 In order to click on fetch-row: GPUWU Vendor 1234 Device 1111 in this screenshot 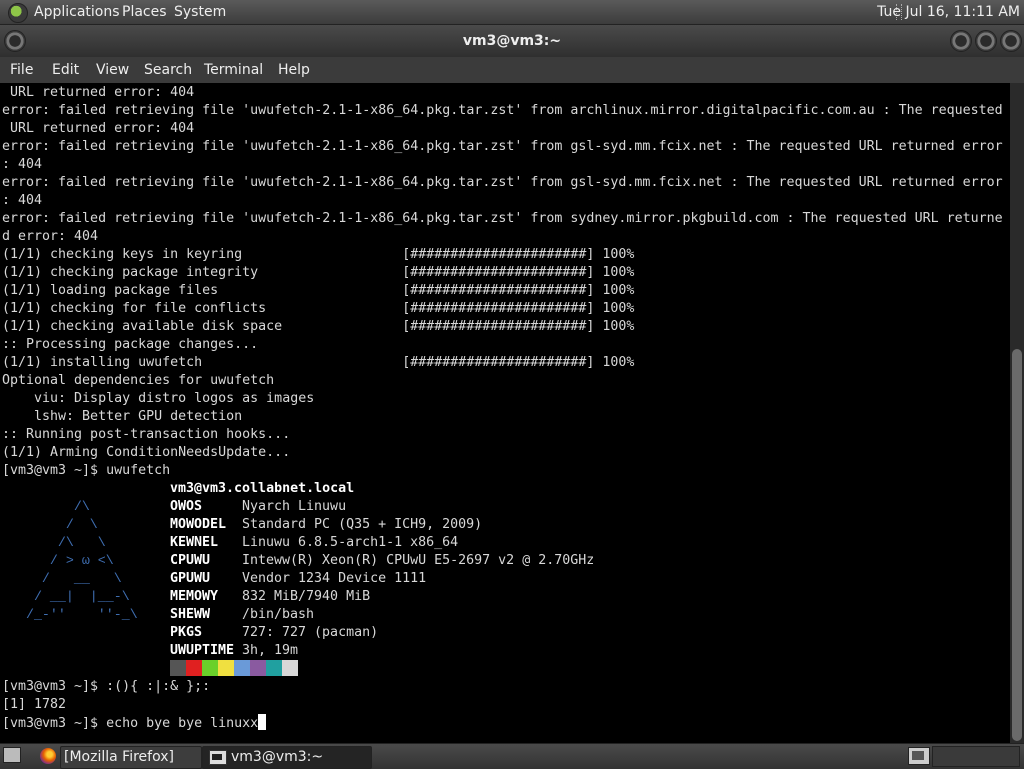, I will do `click(298, 579)`.